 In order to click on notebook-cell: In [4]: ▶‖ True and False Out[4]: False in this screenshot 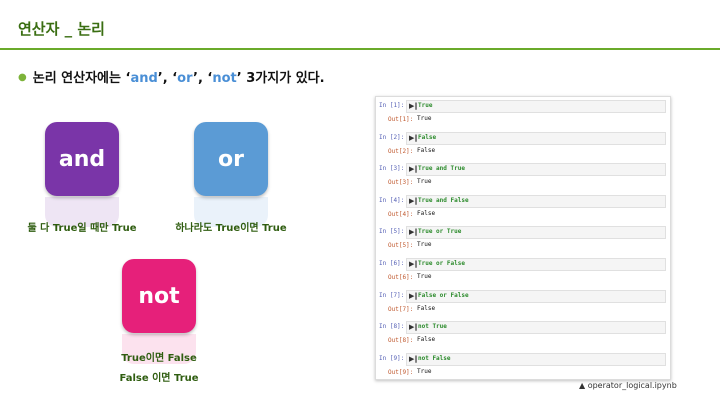, I will do `click(523, 207)`.